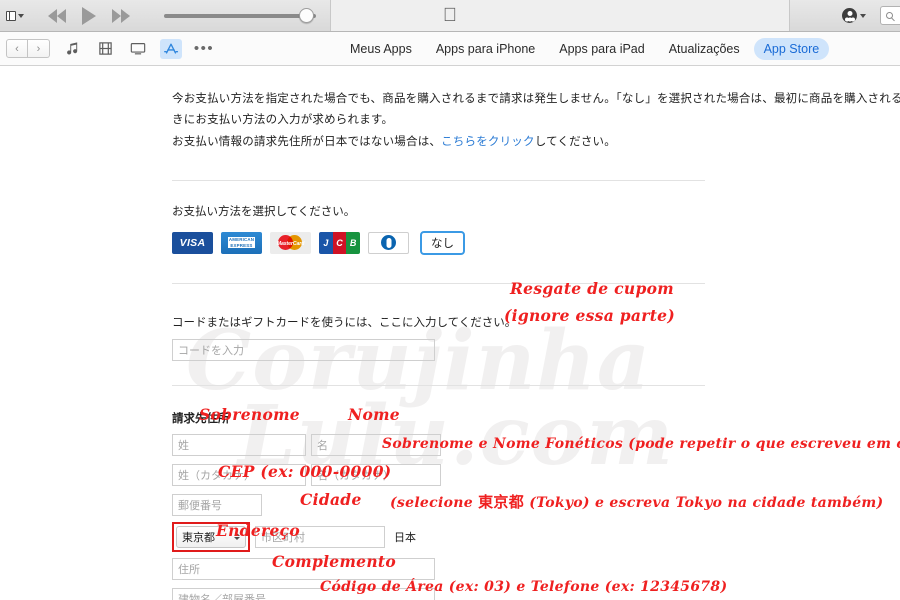  What do you see at coordinates (320, 536) in the screenshot?
I see `city-input: 市区町村` at bounding box center [320, 536].